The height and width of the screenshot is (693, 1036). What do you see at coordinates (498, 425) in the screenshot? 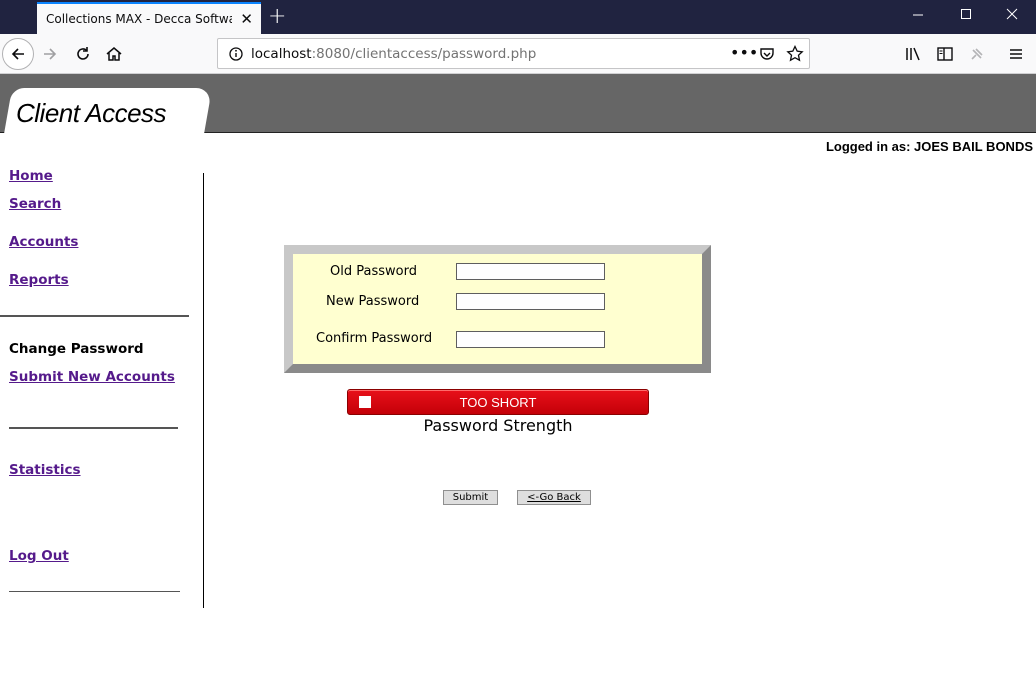
I see `strength-caption: Password Strength` at bounding box center [498, 425].